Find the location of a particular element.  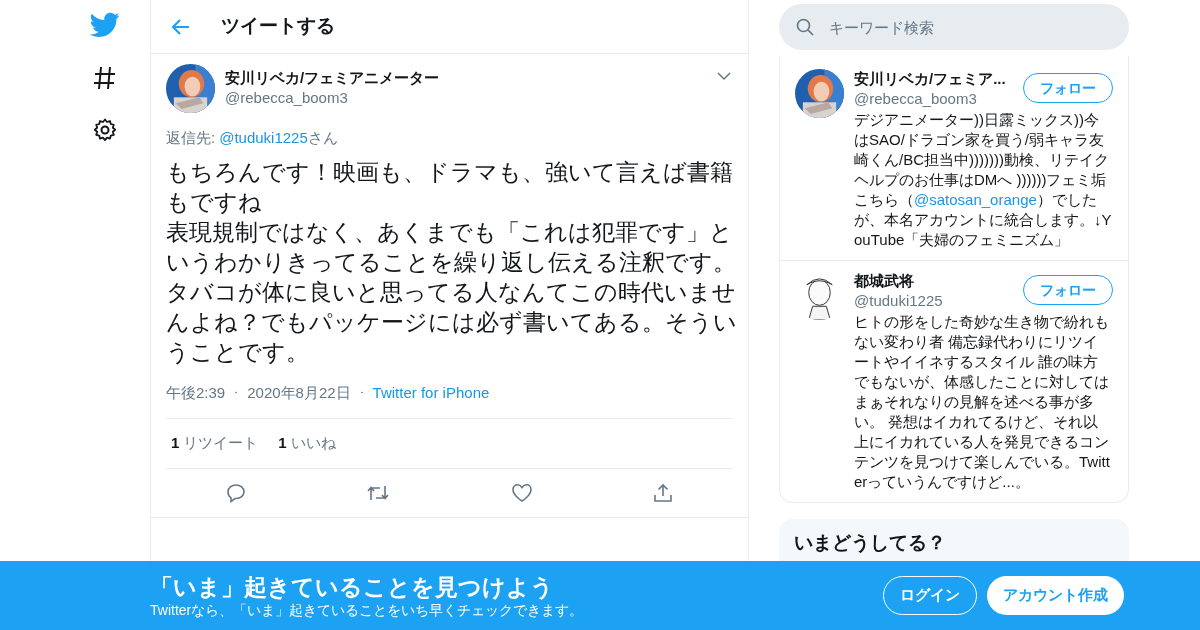

heart-icon is located at coordinates (521, 493).